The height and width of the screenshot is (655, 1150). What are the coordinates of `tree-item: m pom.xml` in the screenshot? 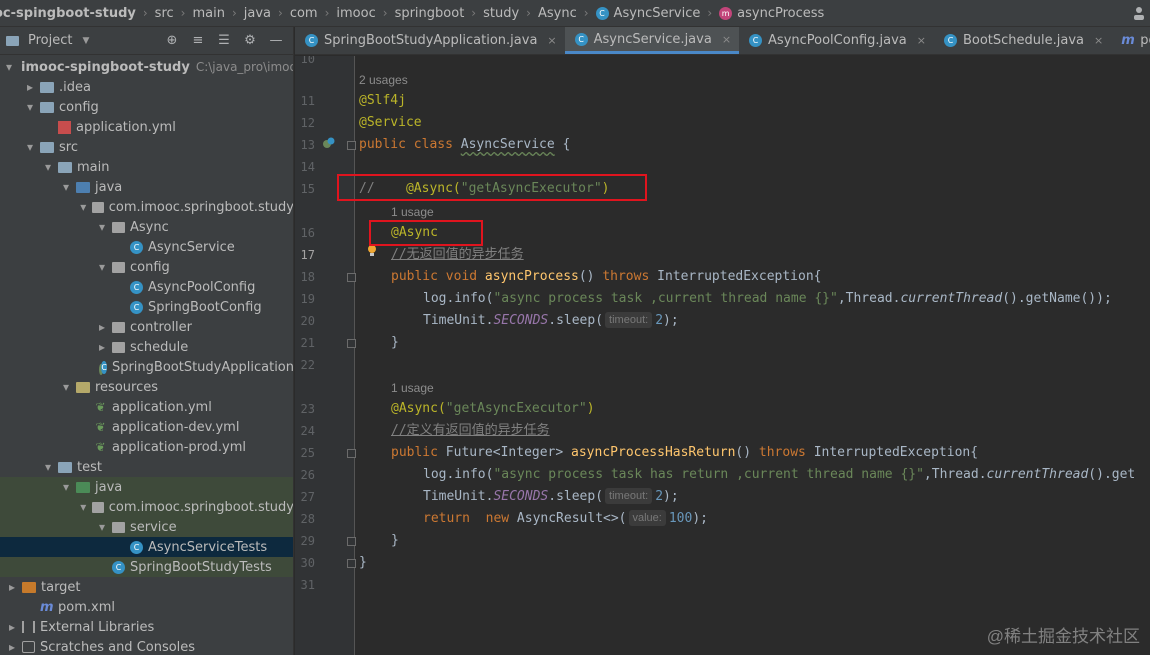 It's located at (146, 607).